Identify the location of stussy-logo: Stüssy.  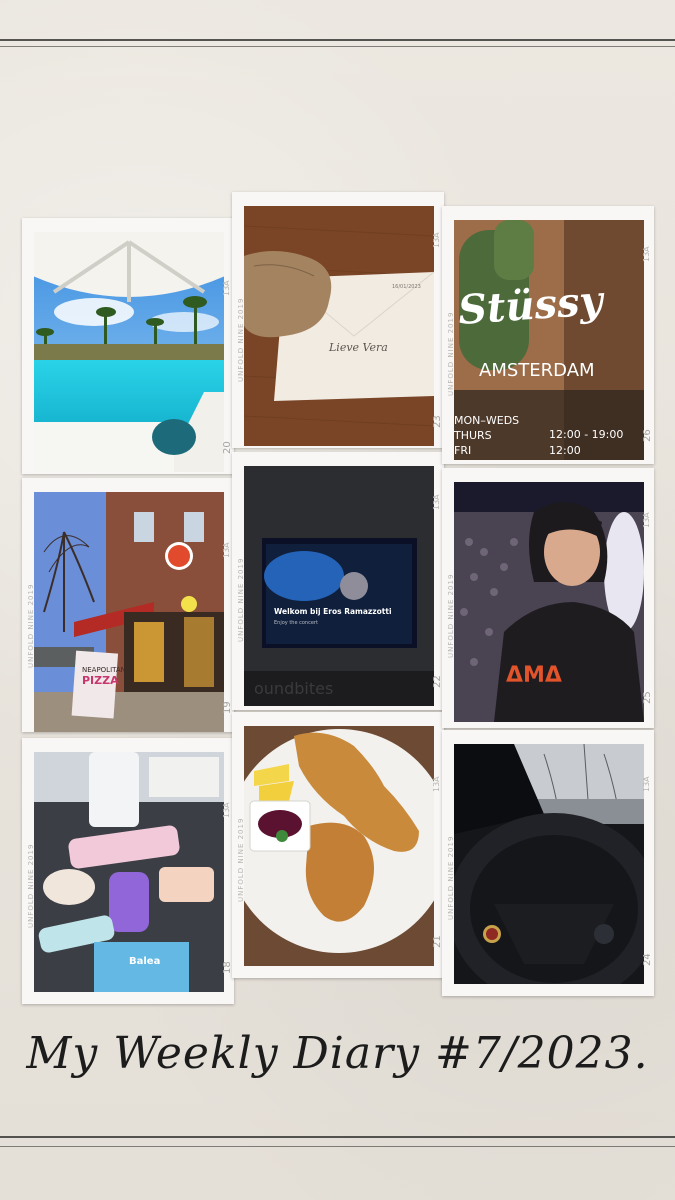
(530, 305).